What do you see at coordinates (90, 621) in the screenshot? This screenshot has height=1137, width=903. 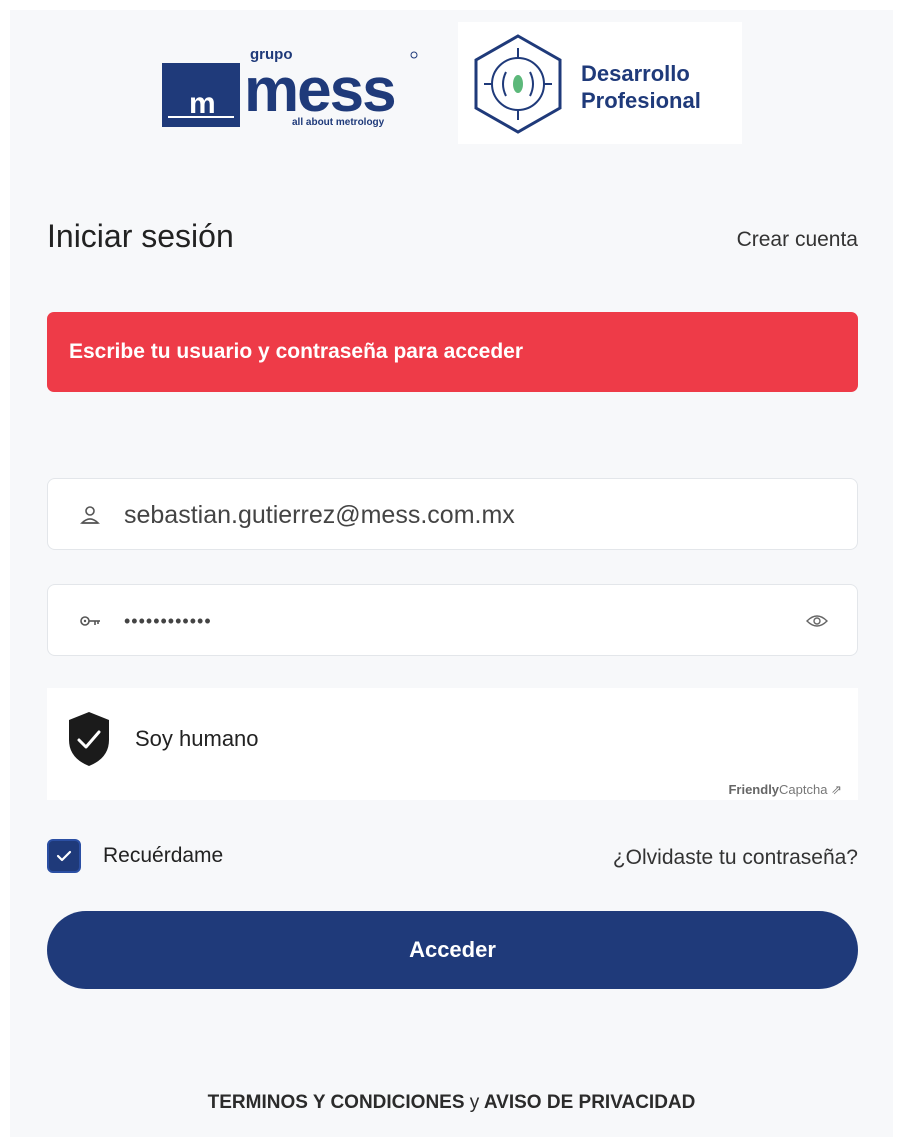 I see `key-icon` at bounding box center [90, 621].